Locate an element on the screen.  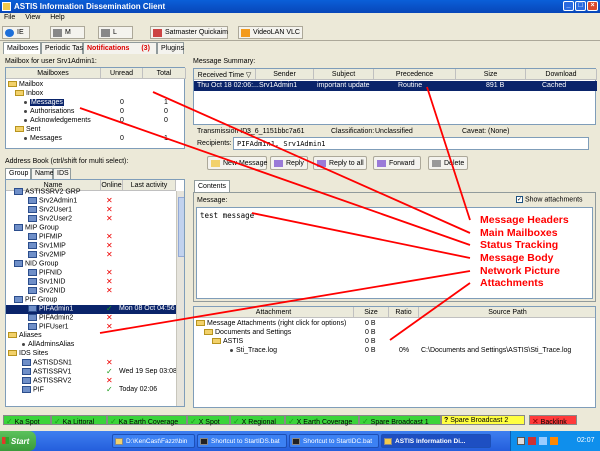
arrow-message-body is located at coordinates (361, 235).